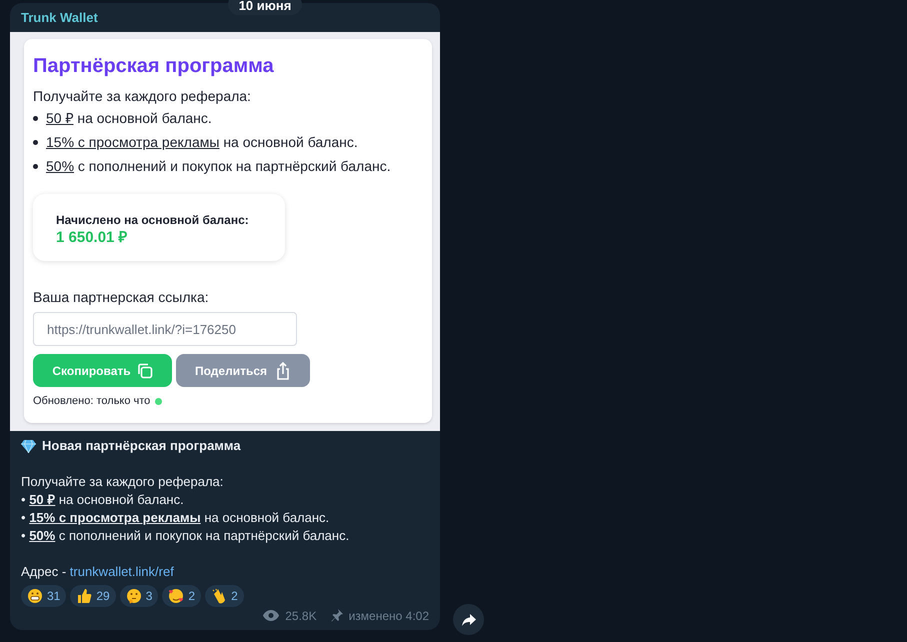 This screenshot has height=642, width=907. Describe the element at coordinates (243, 370) in the screenshot. I see `share-button: Поделиться` at that location.